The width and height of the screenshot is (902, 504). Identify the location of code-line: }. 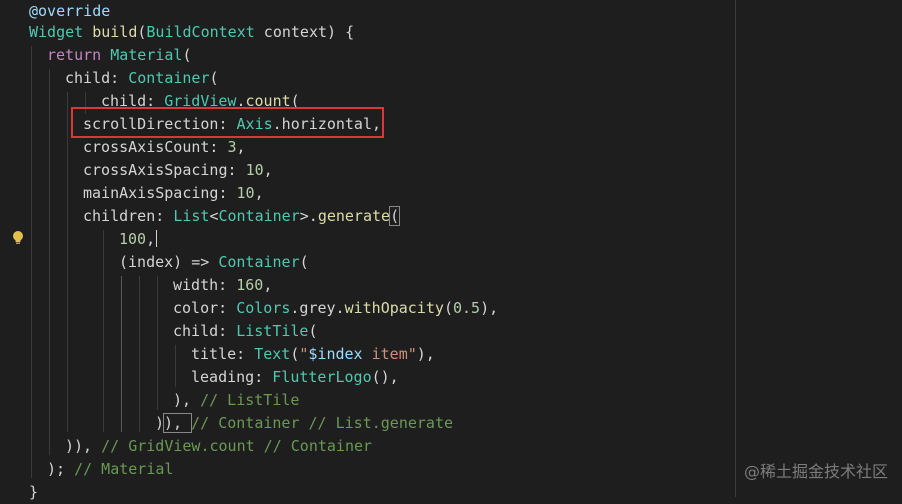
(33, 492).